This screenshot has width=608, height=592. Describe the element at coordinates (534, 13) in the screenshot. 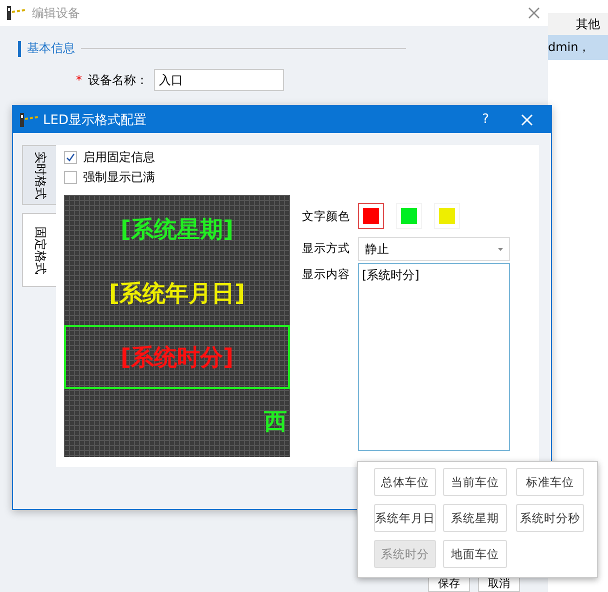

I see `close-icon` at that location.